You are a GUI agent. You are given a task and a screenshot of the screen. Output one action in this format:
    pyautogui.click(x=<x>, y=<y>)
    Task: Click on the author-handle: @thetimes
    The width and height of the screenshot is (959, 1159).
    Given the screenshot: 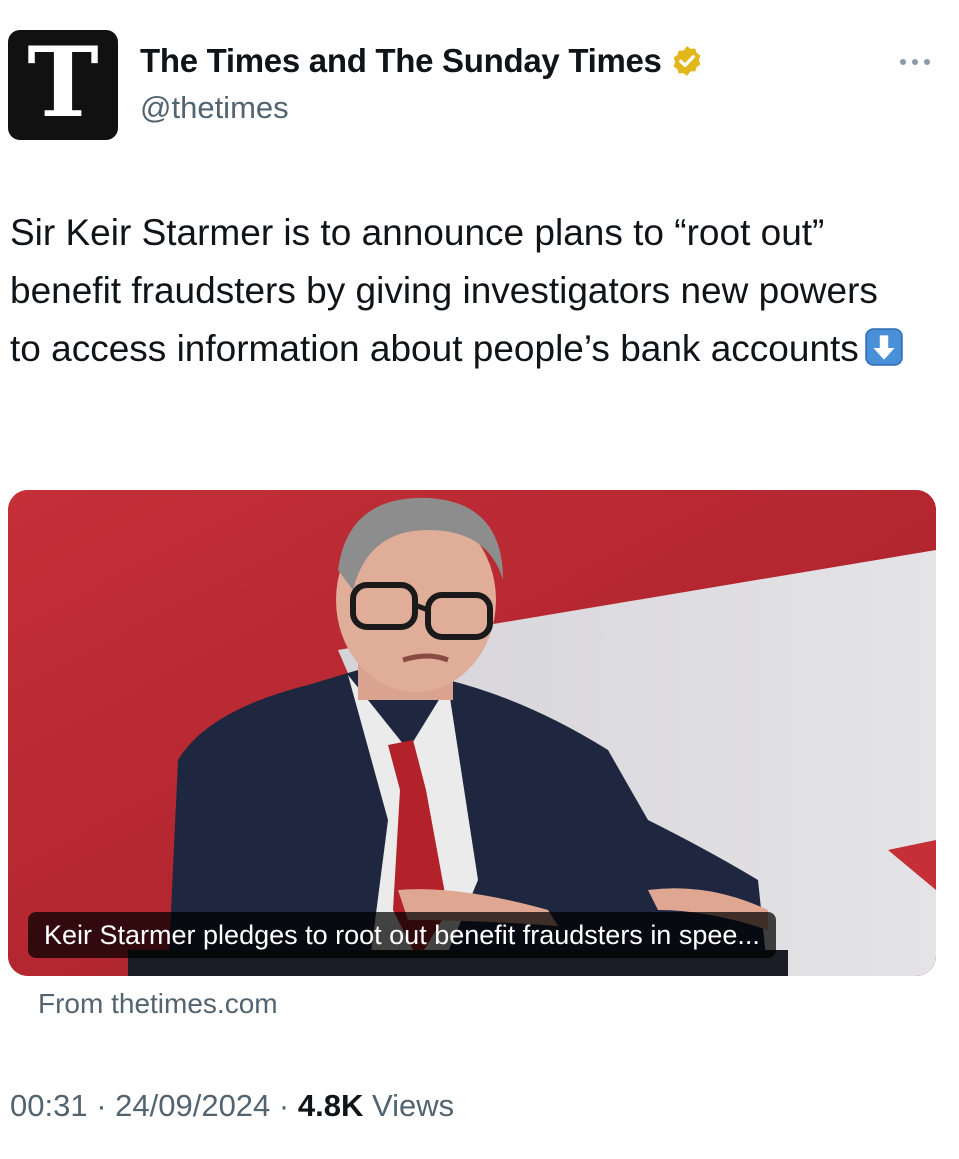 What is the action you would take?
    pyautogui.click(x=214, y=108)
    